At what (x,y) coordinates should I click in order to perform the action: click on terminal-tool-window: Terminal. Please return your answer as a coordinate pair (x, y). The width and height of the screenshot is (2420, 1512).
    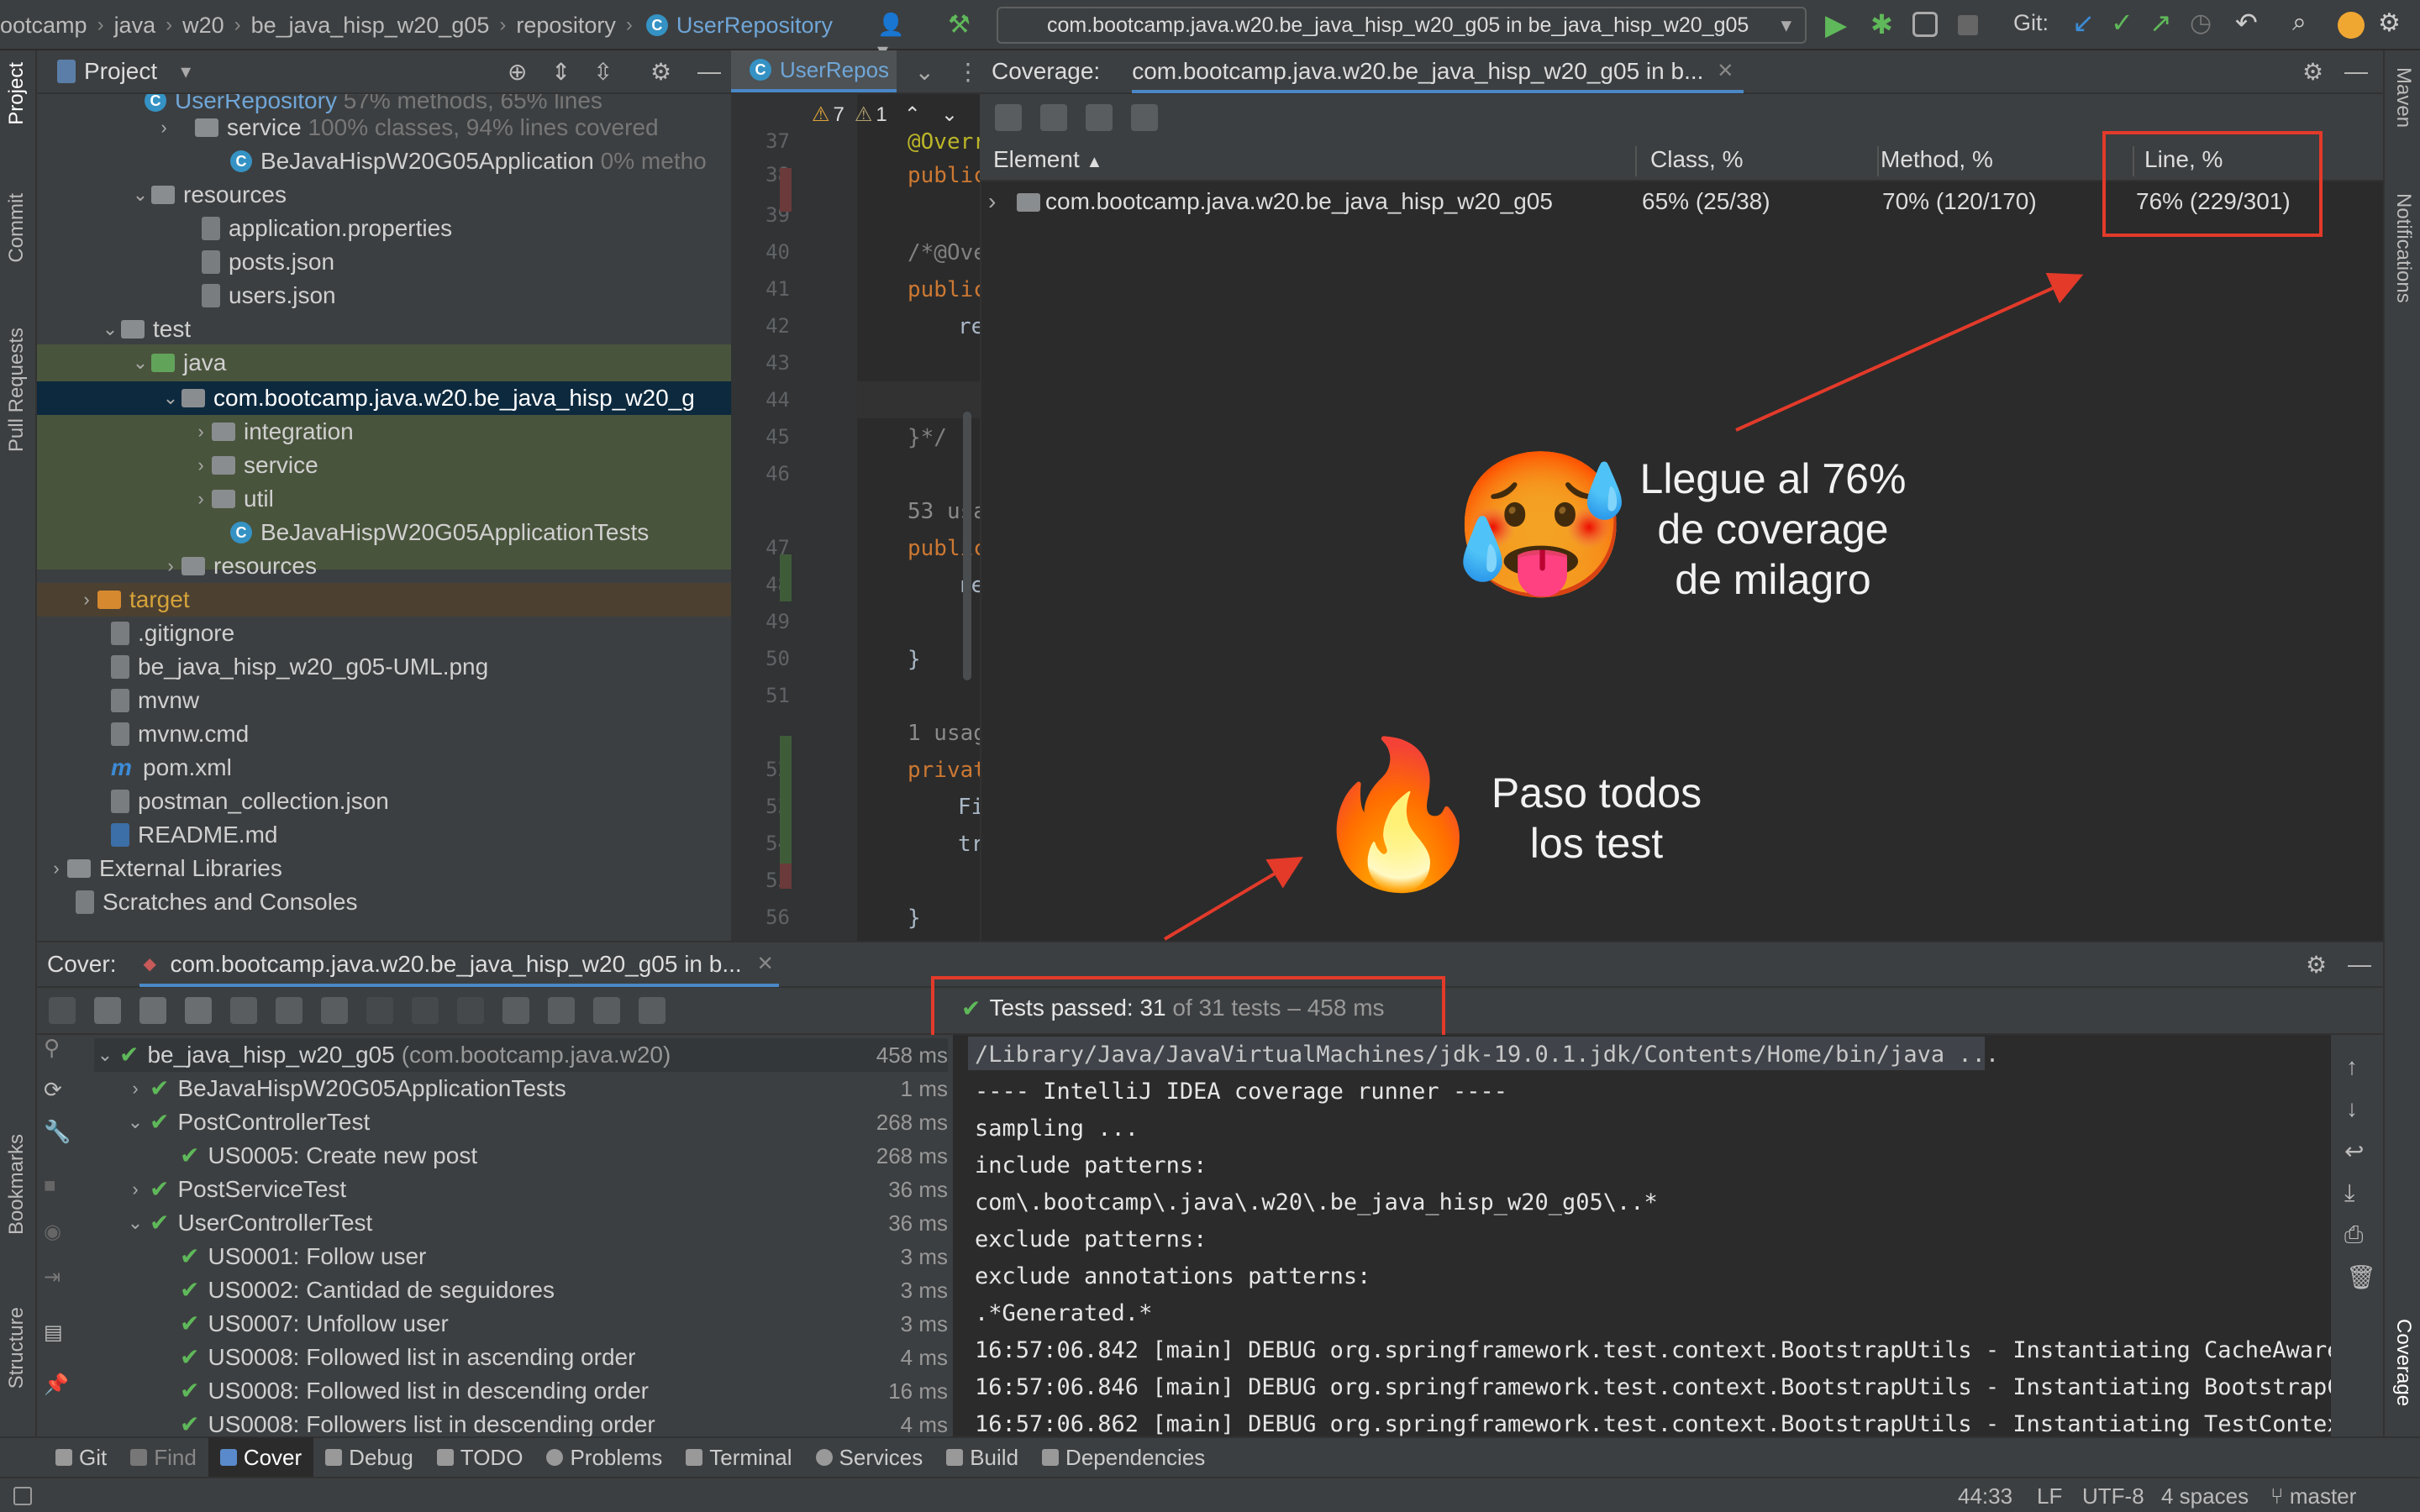
    Looking at the image, I should click on (738, 1457).